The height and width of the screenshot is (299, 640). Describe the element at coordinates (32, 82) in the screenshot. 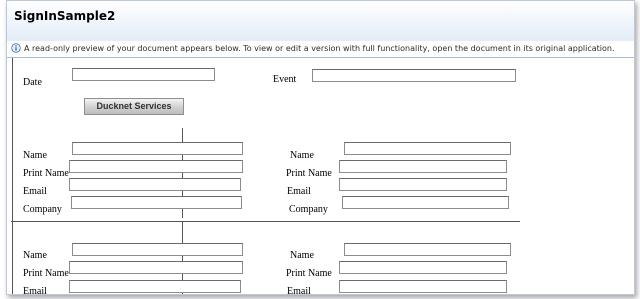

I see `date-label: Date` at that location.